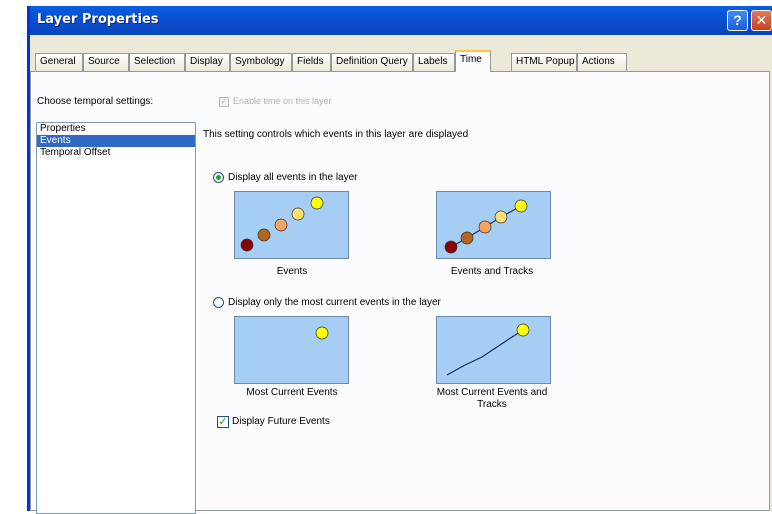 Image resolution: width=772 pixels, height=514 pixels. What do you see at coordinates (106, 62) in the screenshot?
I see `tab-source: Source` at bounding box center [106, 62].